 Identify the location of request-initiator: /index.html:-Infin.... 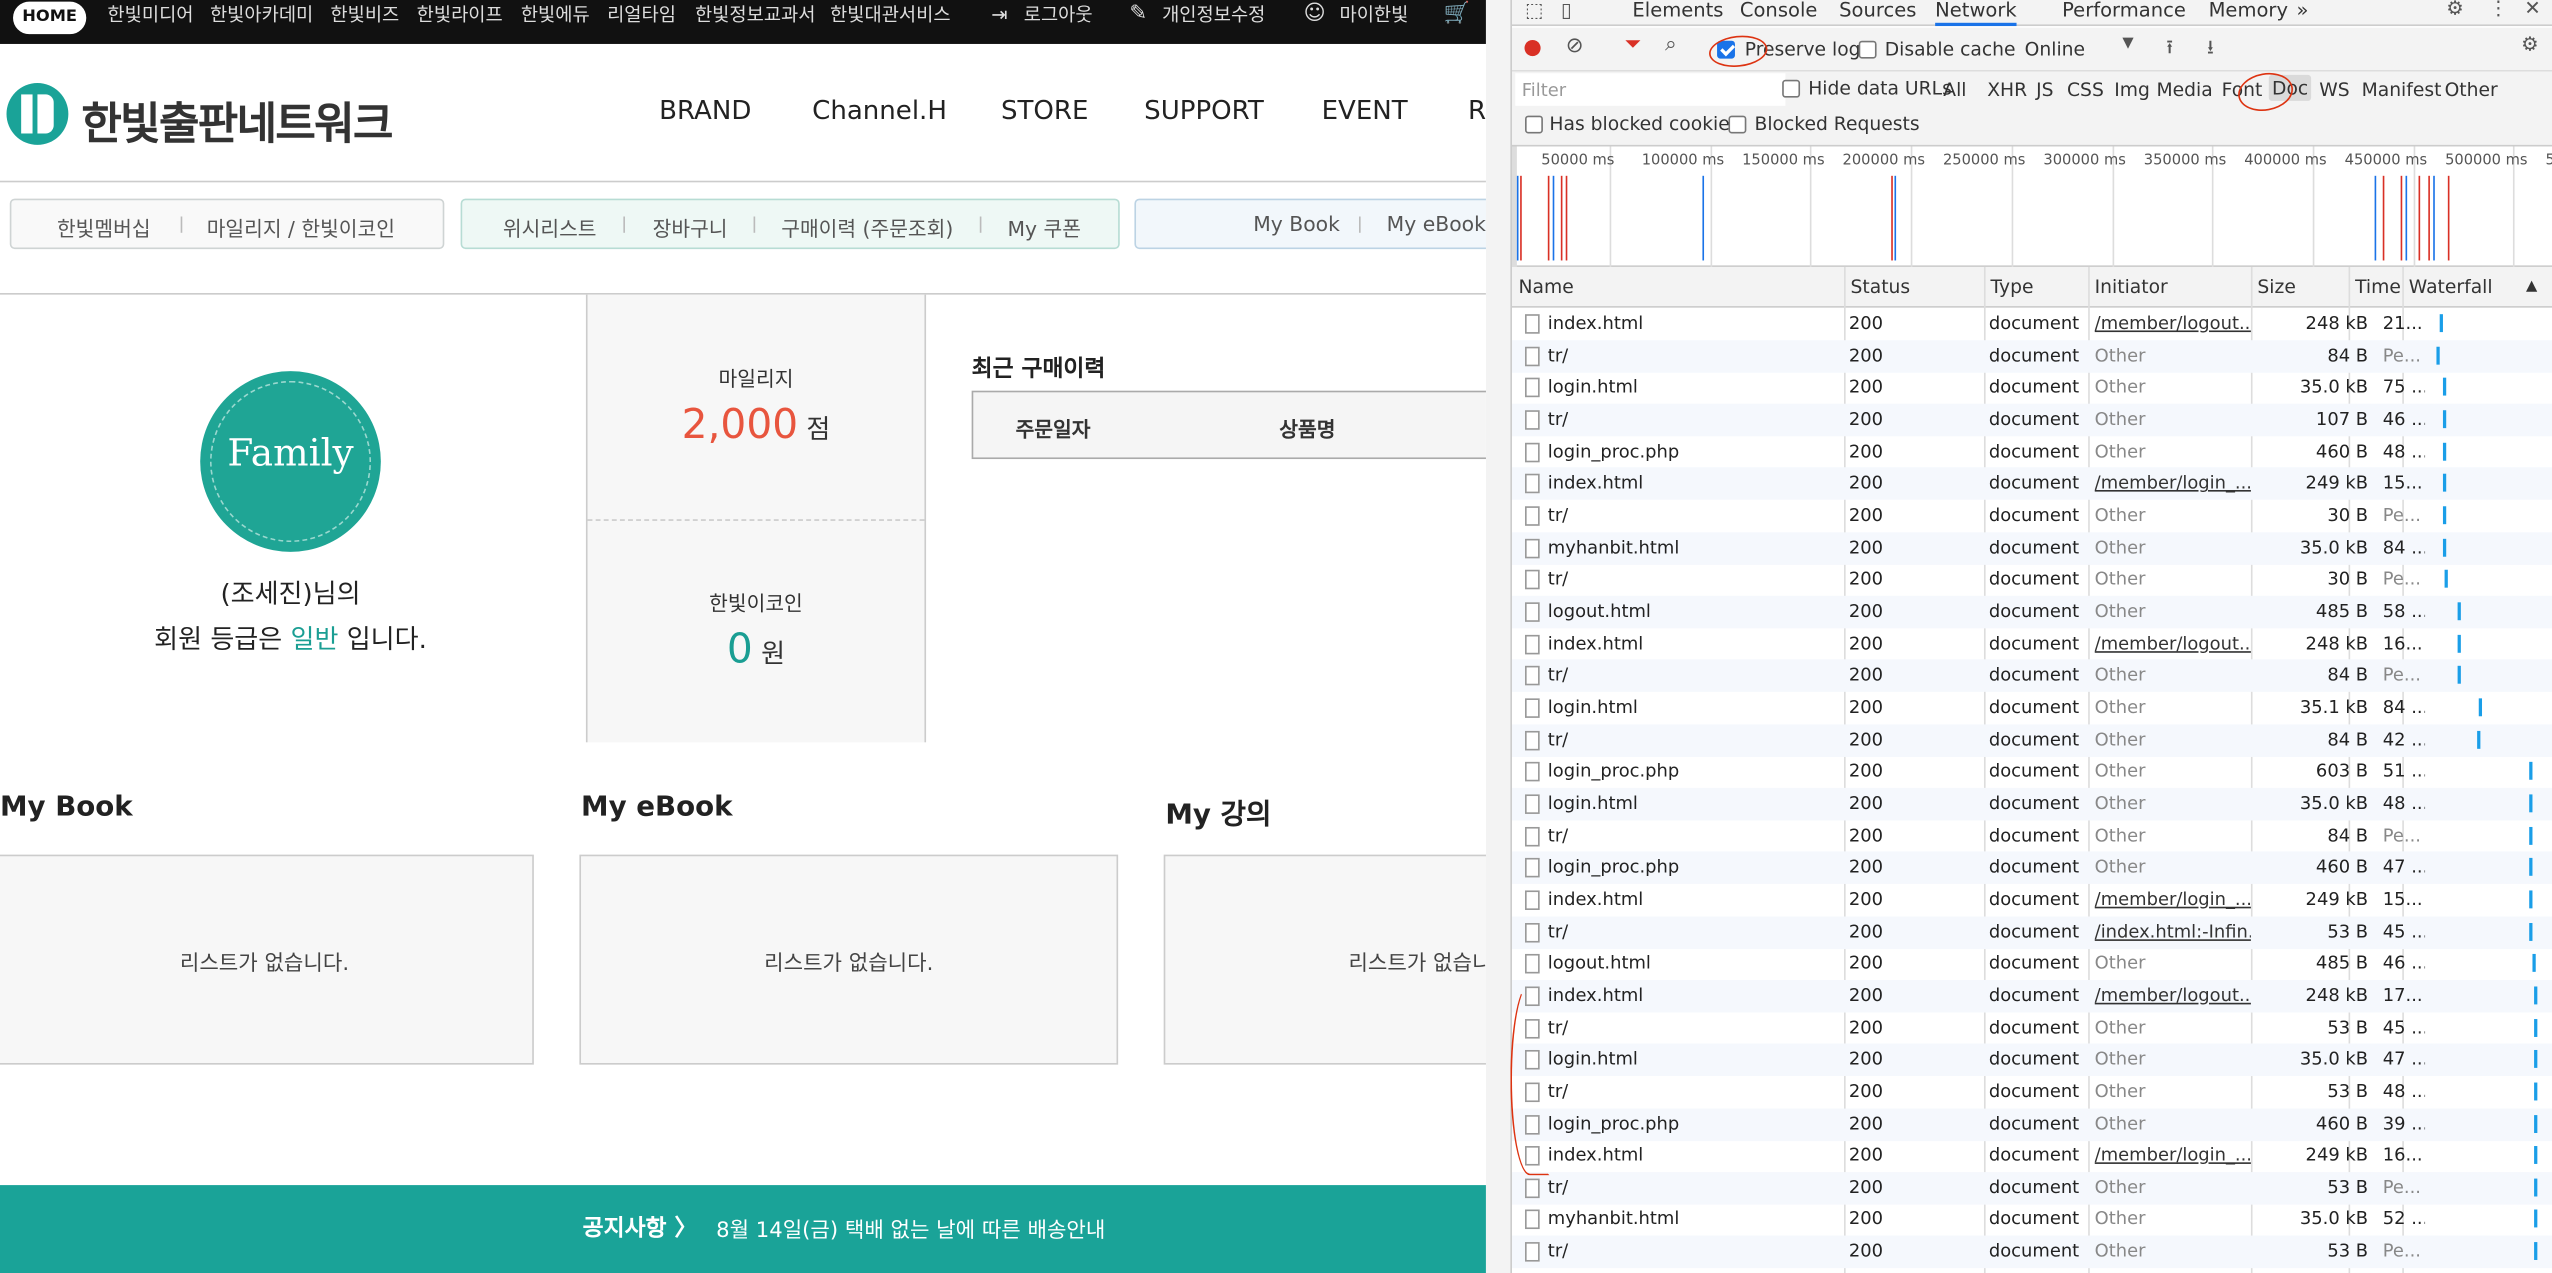
(2173, 931).